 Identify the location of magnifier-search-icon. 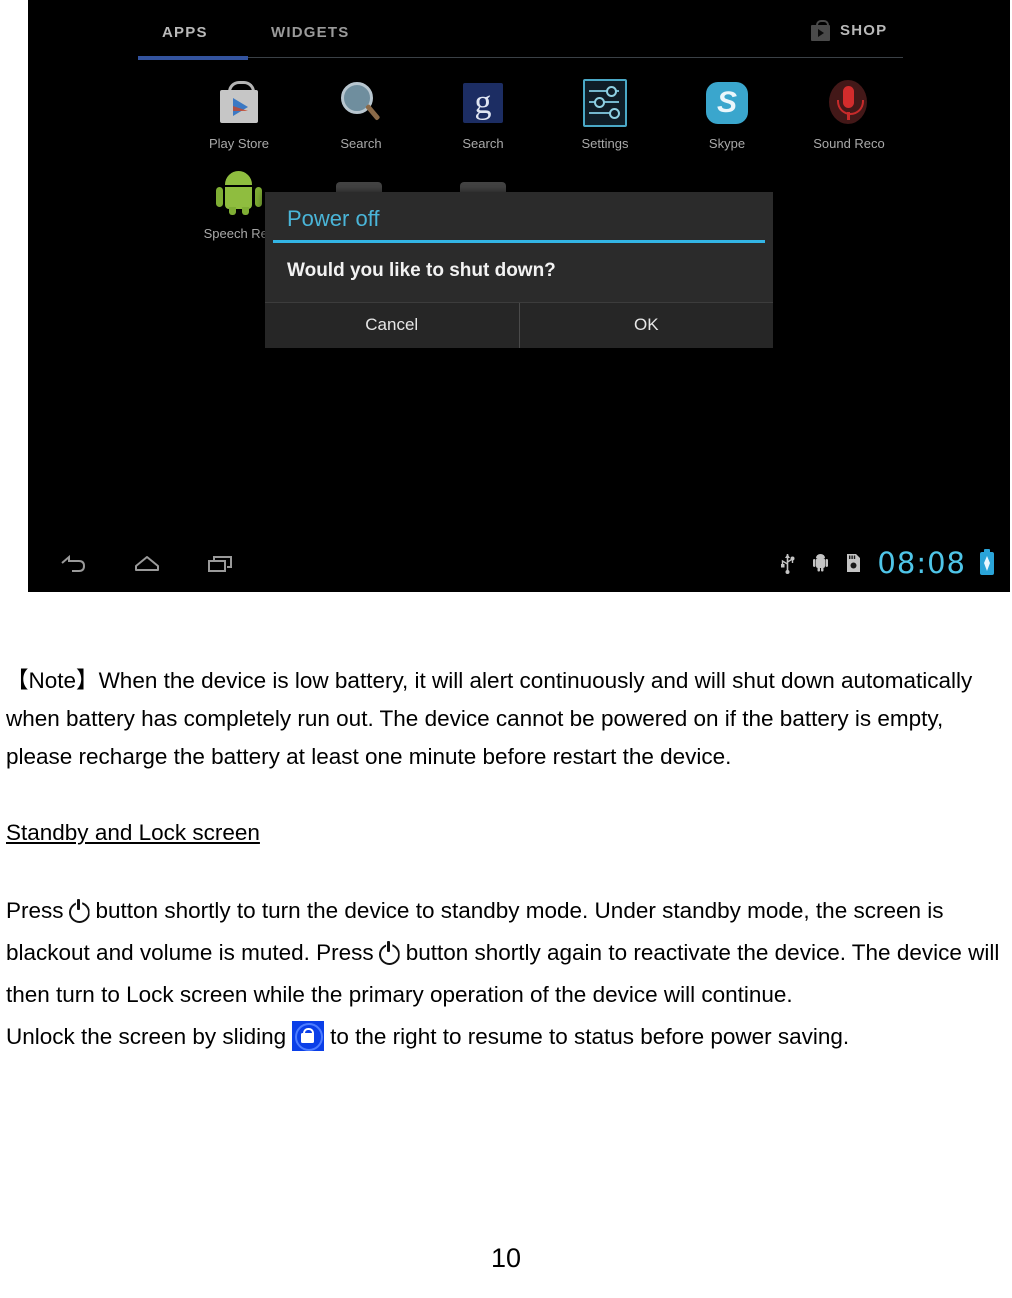
(361, 103).